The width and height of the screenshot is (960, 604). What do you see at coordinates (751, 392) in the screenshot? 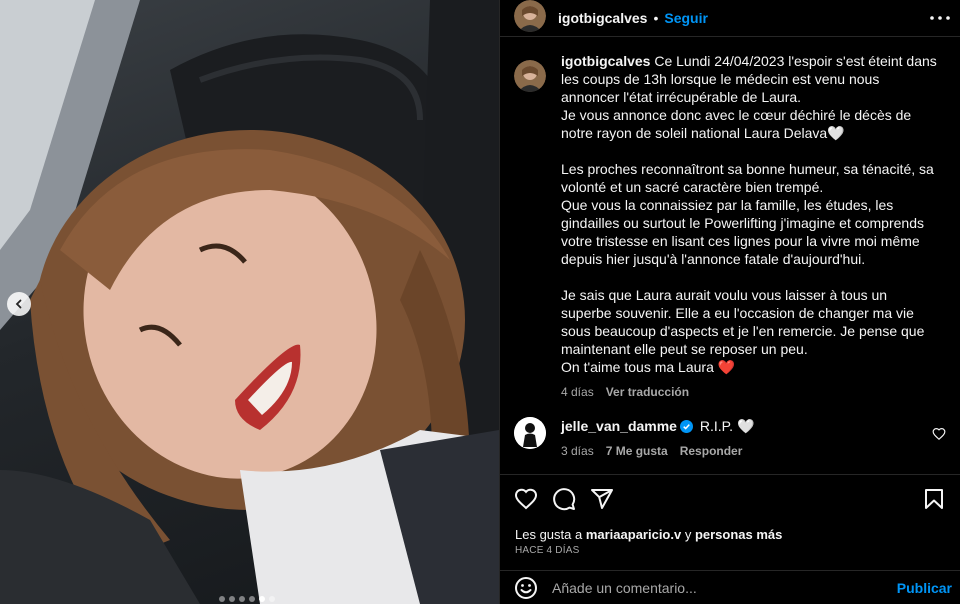
I see `caption-meta: 4 días Ver traducción` at bounding box center [751, 392].